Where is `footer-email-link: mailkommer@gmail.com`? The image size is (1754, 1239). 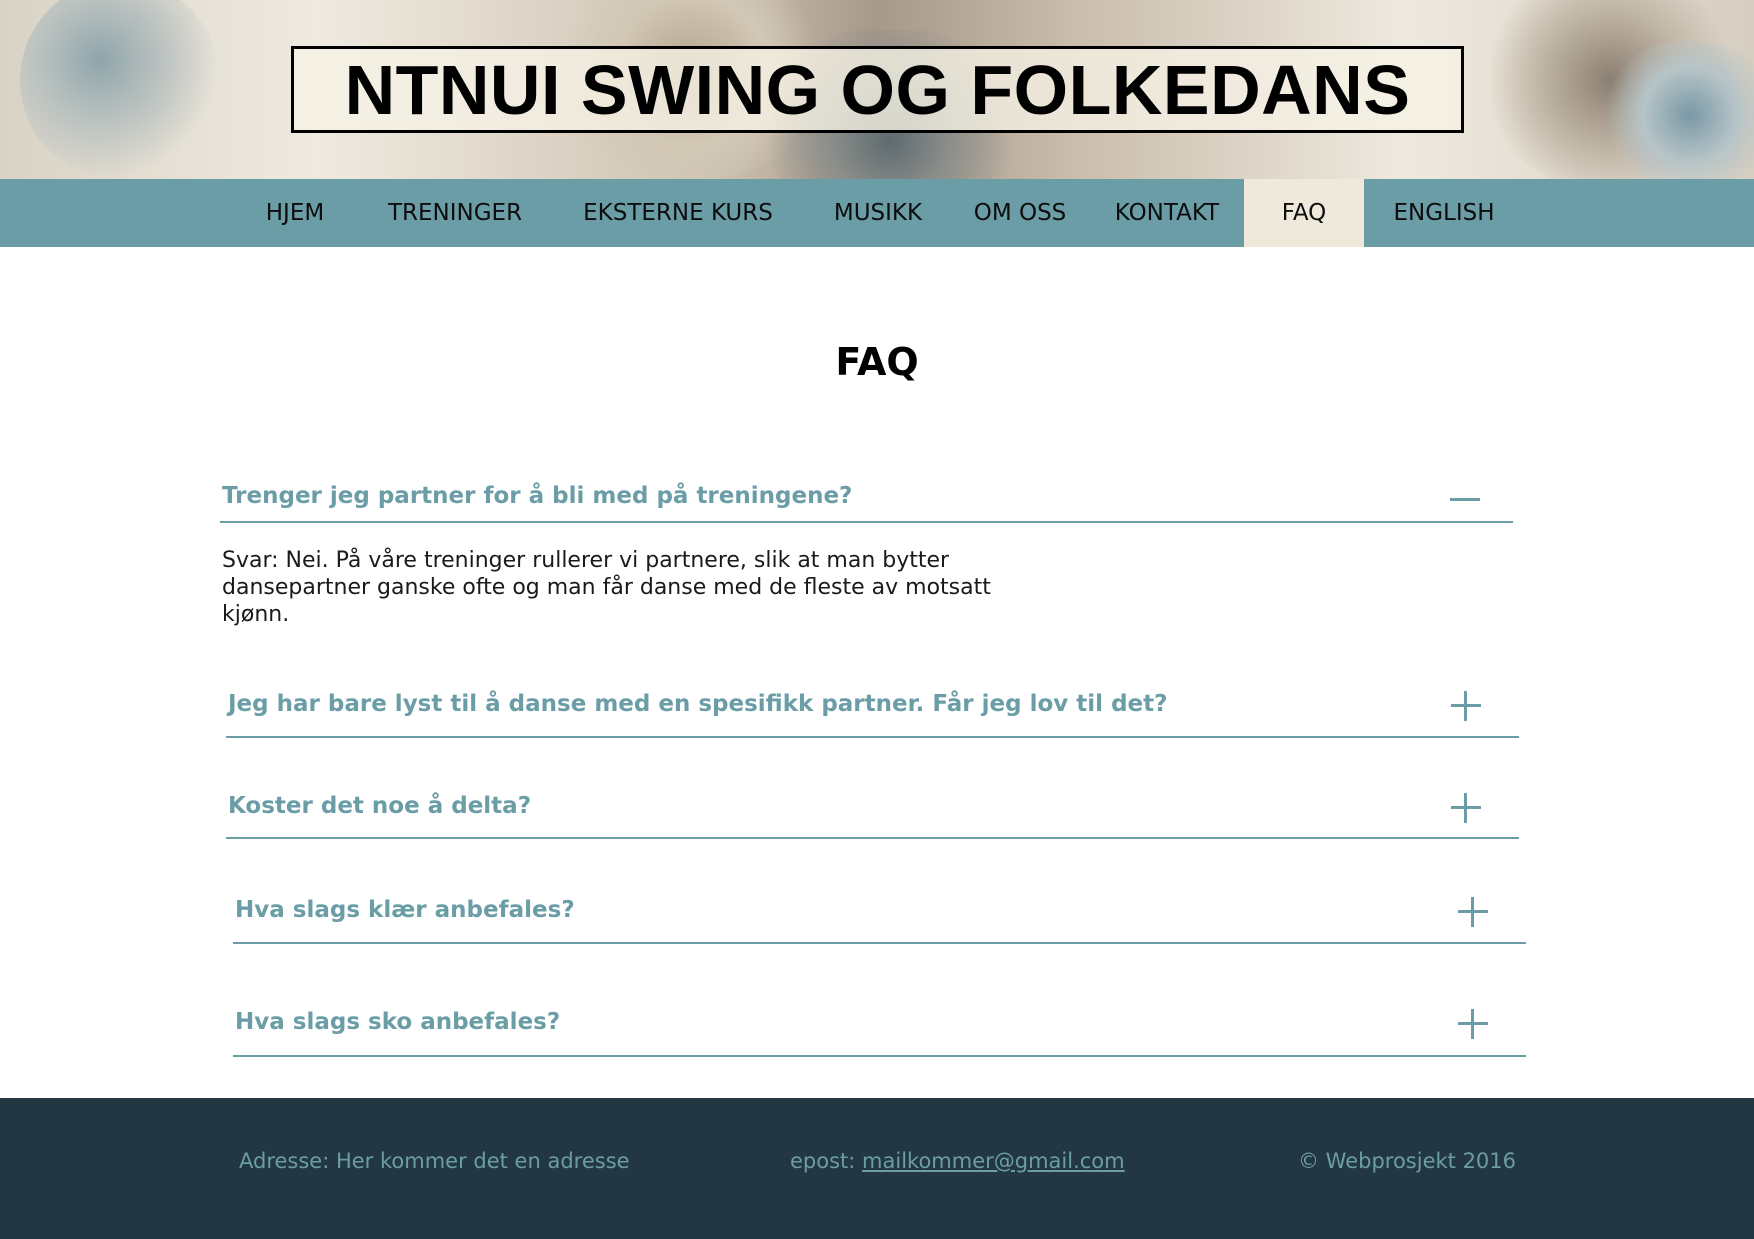 footer-email-link: mailkommer@gmail.com is located at coordinates (993, 1161).